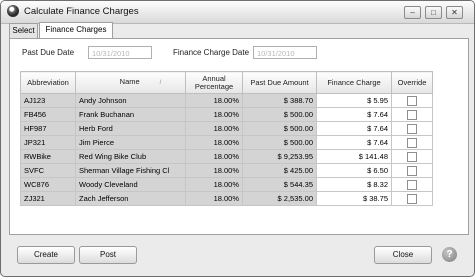 This screenshot has width=475, height=277. I want to click on cell-finance-charge: $ 38.75, so click(354, 198).